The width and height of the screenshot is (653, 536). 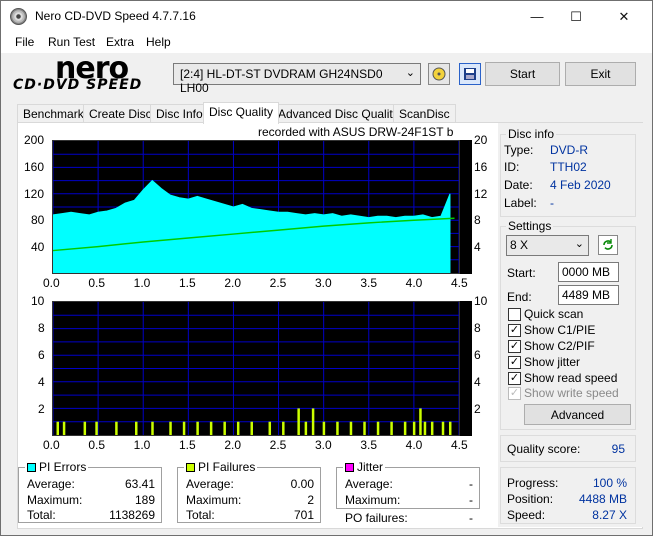 What do you see at coordinates (373, 500) in the screenshot?
I see `jitter-max-label: Maximum:` at bounding box center [373, 500].